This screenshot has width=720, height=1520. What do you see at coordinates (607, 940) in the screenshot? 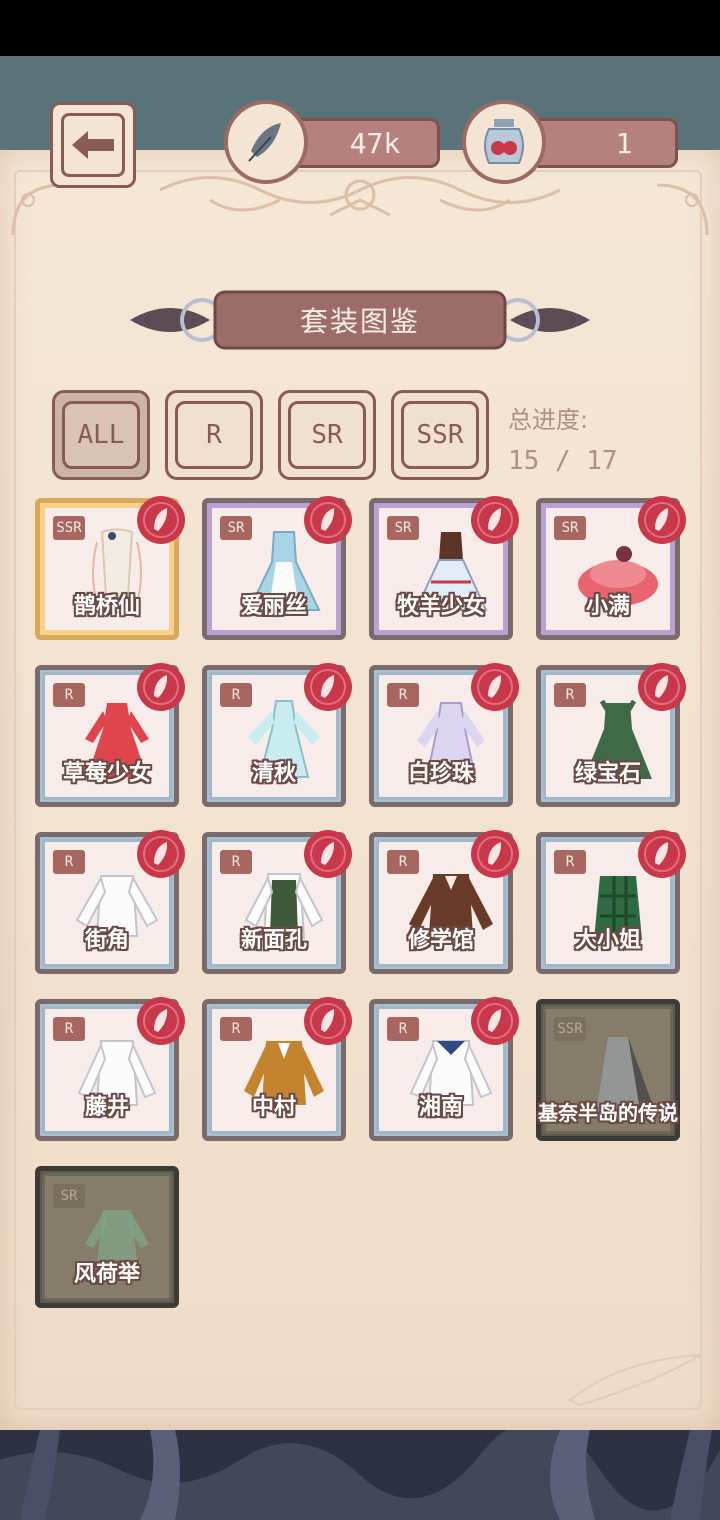
I see `outfit-name: 大小姐` at bounding box center [607, 940].